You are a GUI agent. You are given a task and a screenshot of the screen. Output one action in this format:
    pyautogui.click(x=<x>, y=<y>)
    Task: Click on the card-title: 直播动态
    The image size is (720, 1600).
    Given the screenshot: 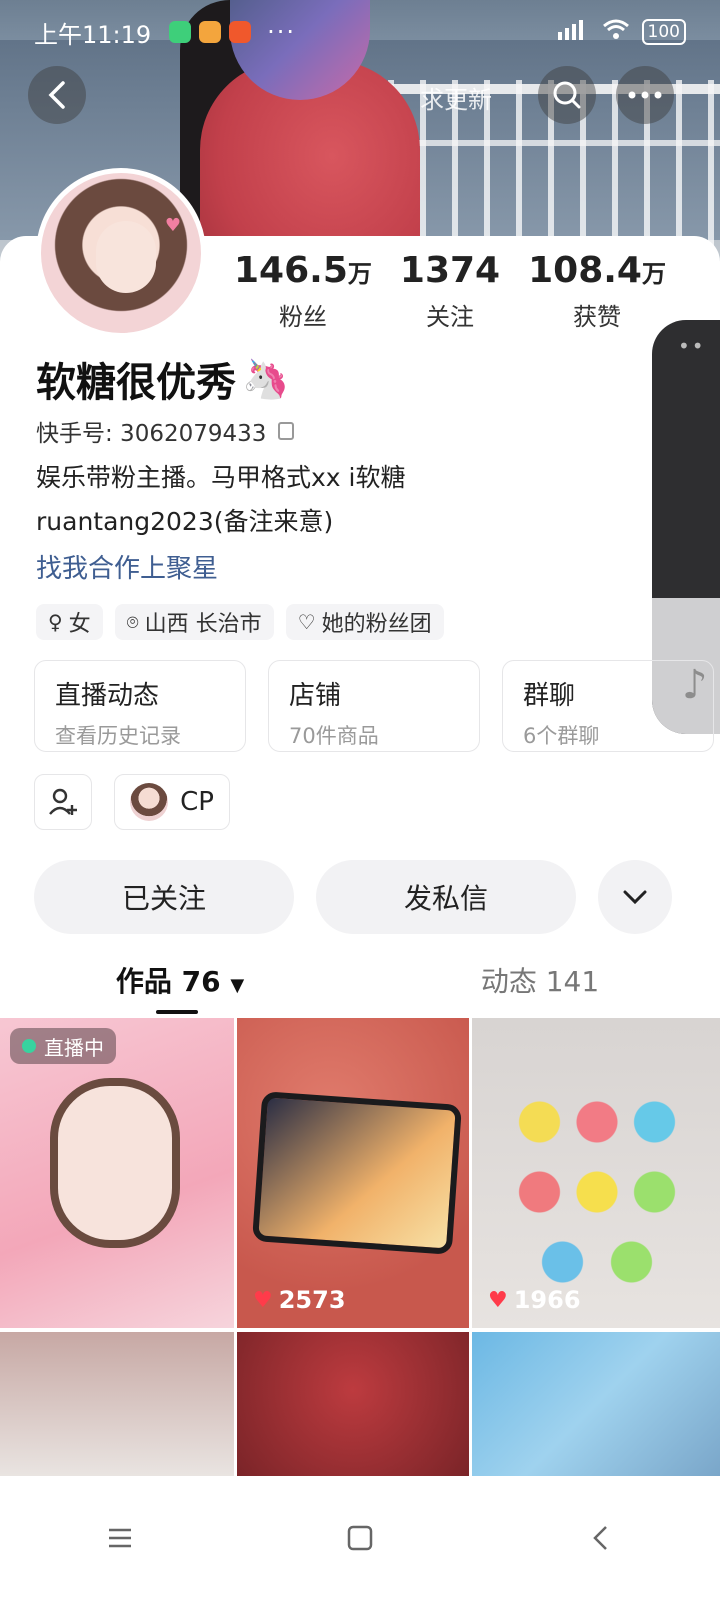 What is the action you would take?
    pyautogui.click(x=107, y=696)
    